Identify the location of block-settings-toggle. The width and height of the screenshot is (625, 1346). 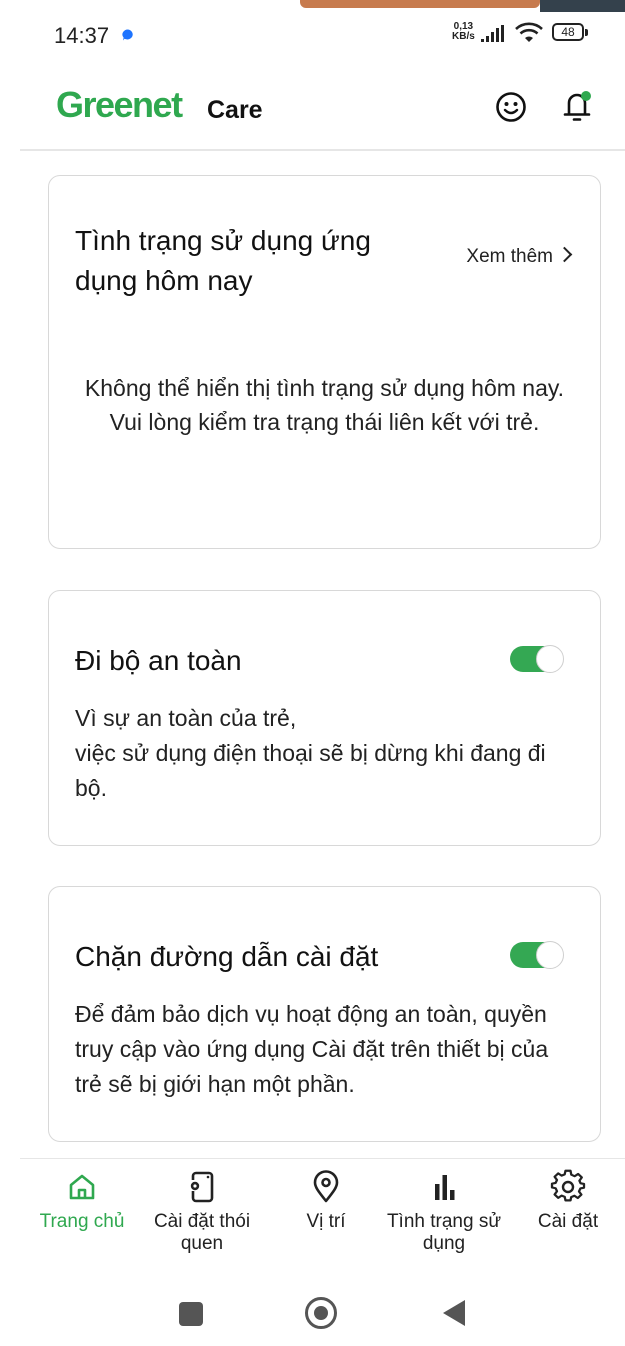
(537, 955).